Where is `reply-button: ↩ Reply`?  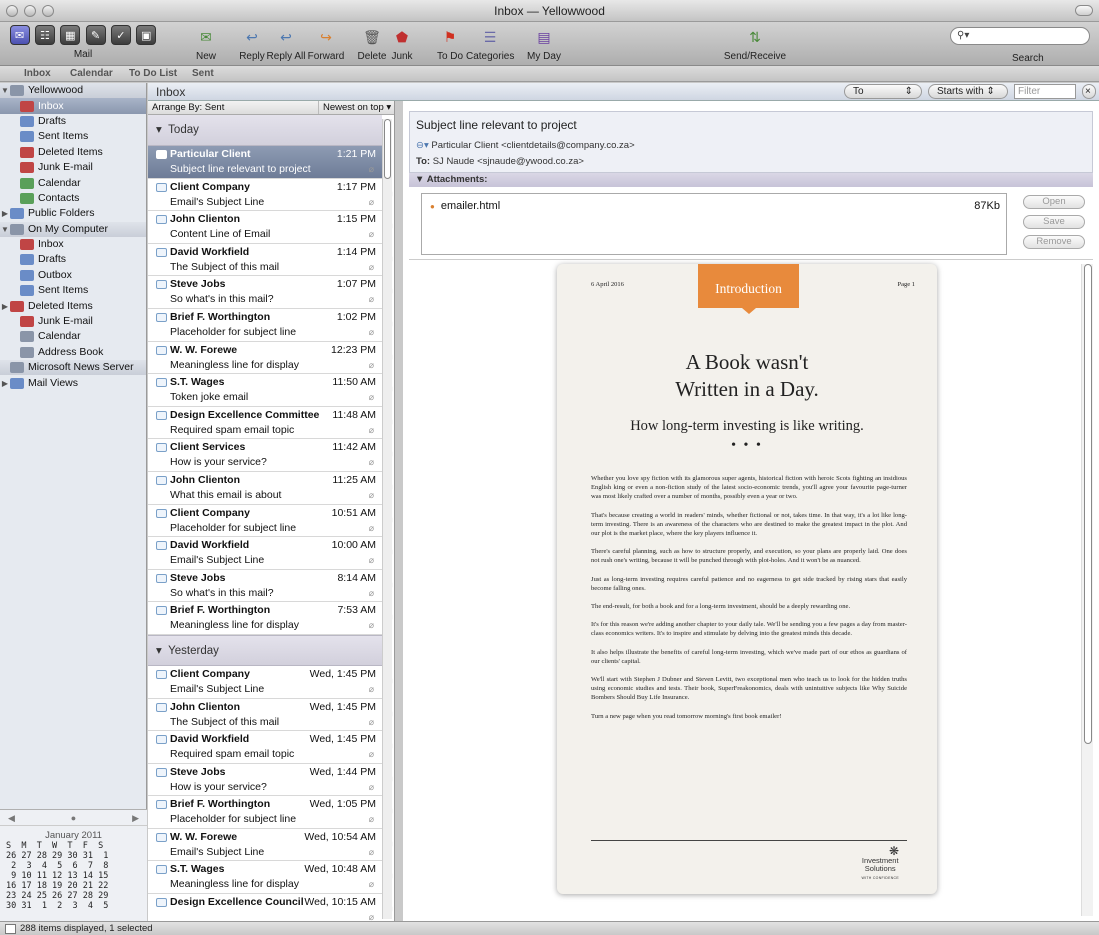 reply-button: ↩ Reply is located at coordinates (252, 44).